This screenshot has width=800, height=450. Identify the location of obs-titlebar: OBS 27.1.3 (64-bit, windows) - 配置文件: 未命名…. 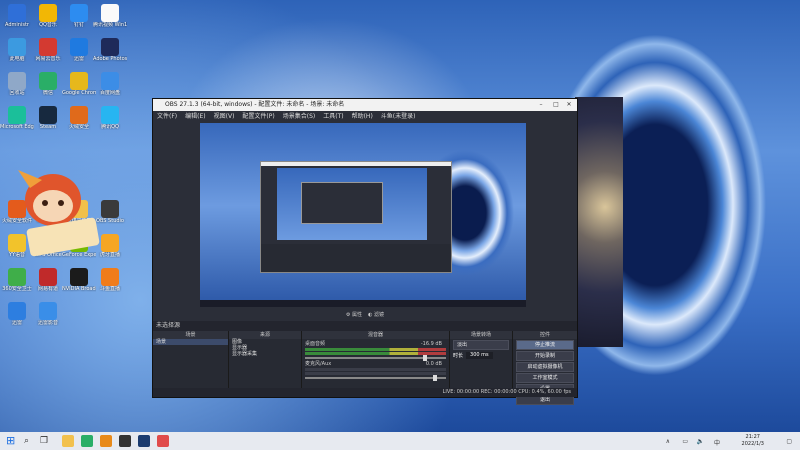
(365, 105).